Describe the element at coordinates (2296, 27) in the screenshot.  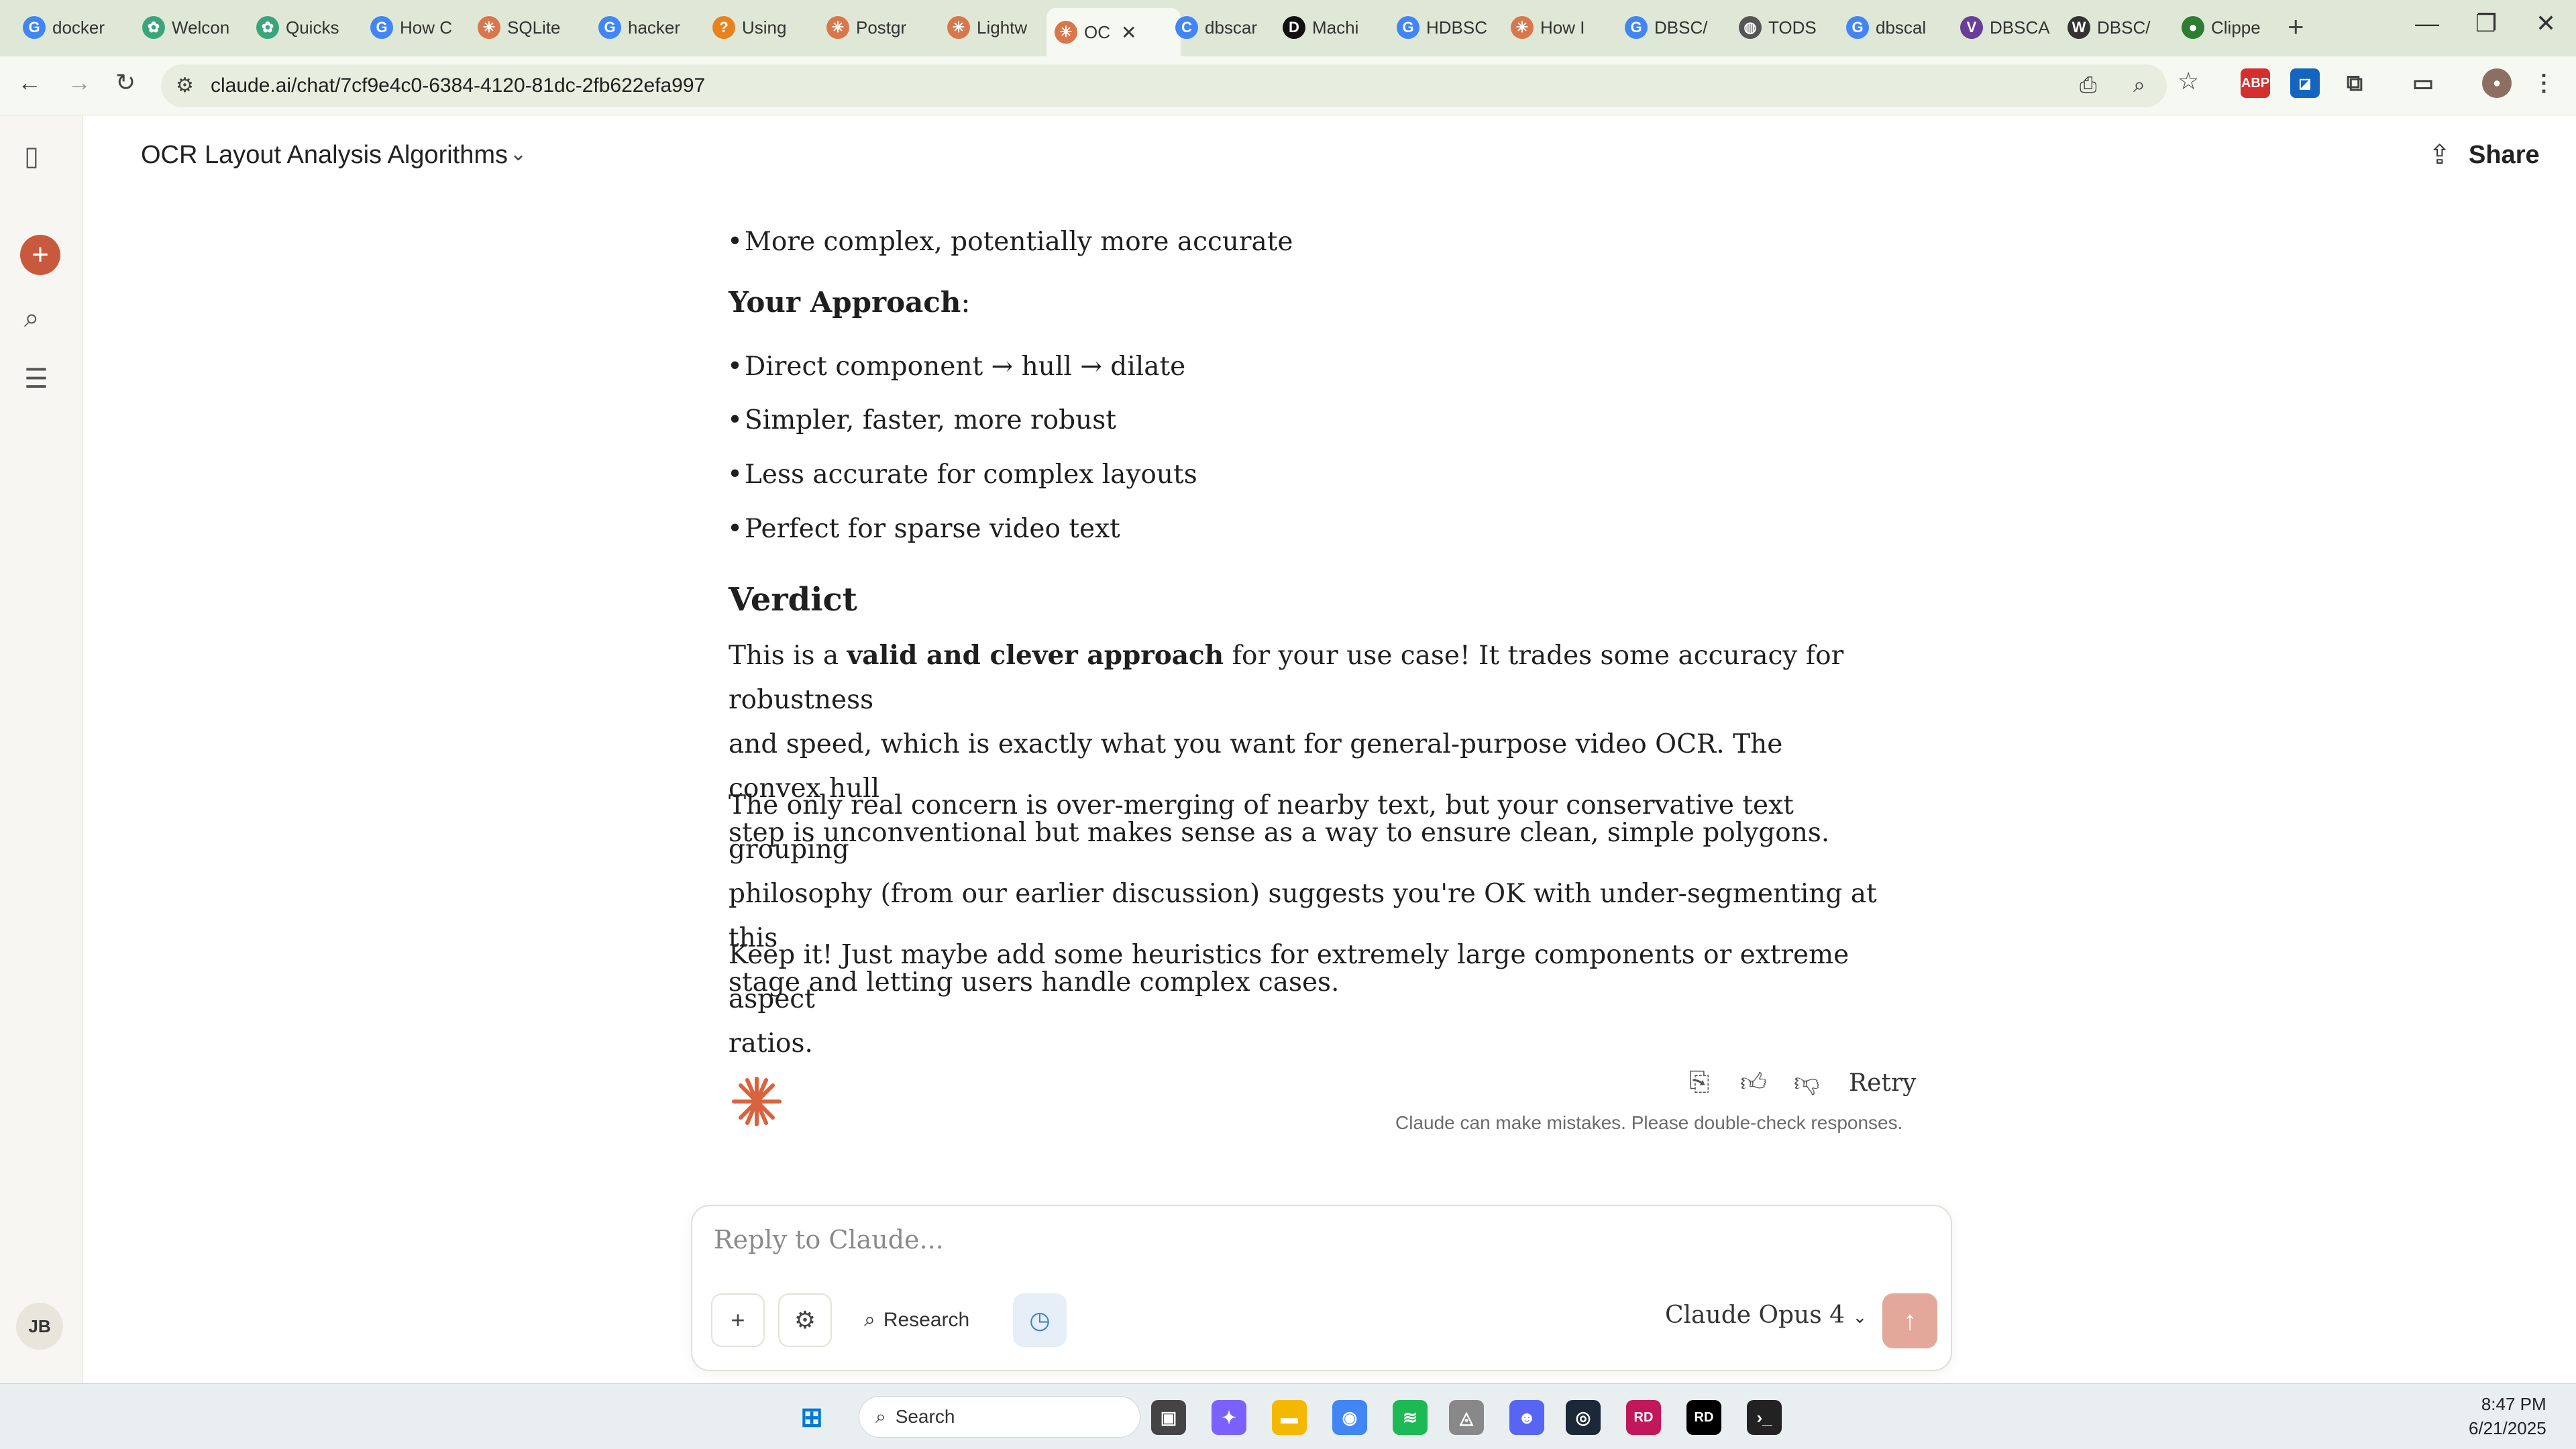
I see `new-tab-button: +` at that location.